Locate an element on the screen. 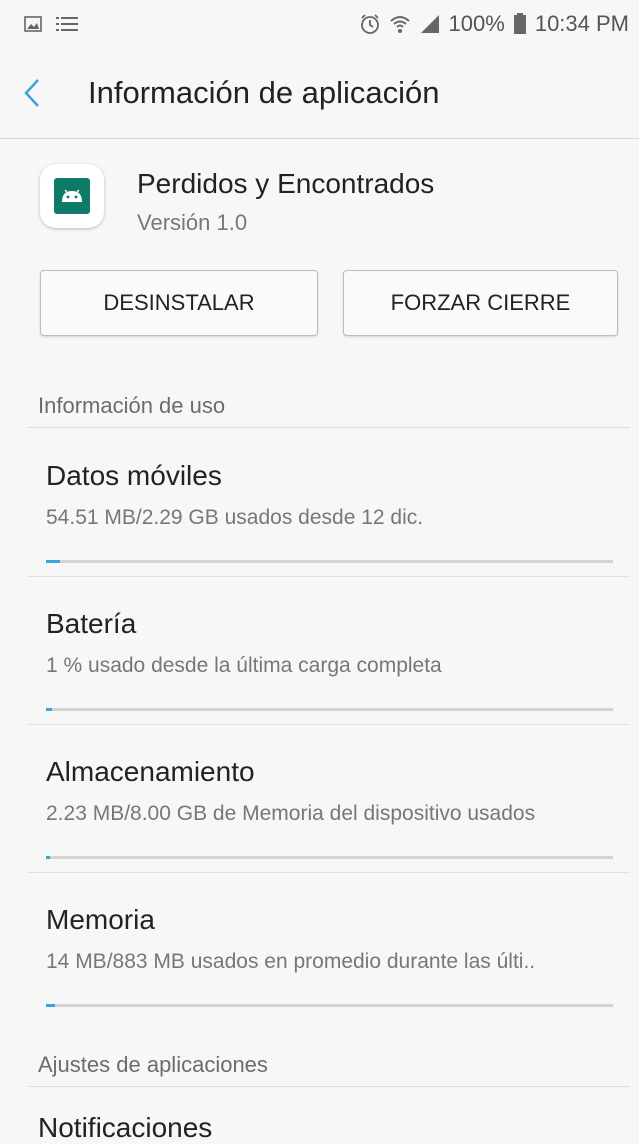 The height and width of the screenshot is (1144, 639). list-item-notifications: Notificaciones is located at coordinates (125, 1128).